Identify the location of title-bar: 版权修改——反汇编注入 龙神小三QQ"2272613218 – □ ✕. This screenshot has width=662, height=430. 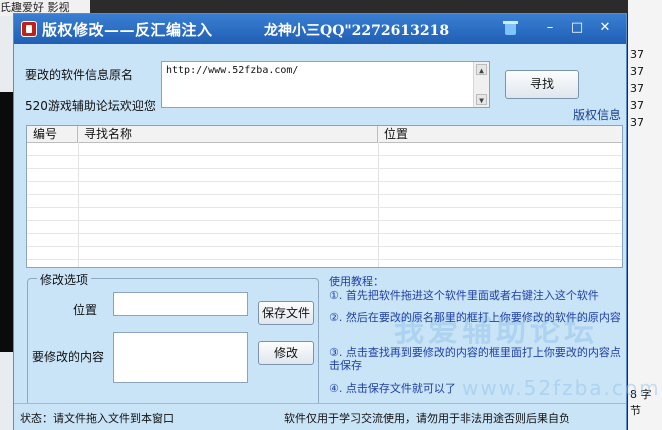
(320, 29).